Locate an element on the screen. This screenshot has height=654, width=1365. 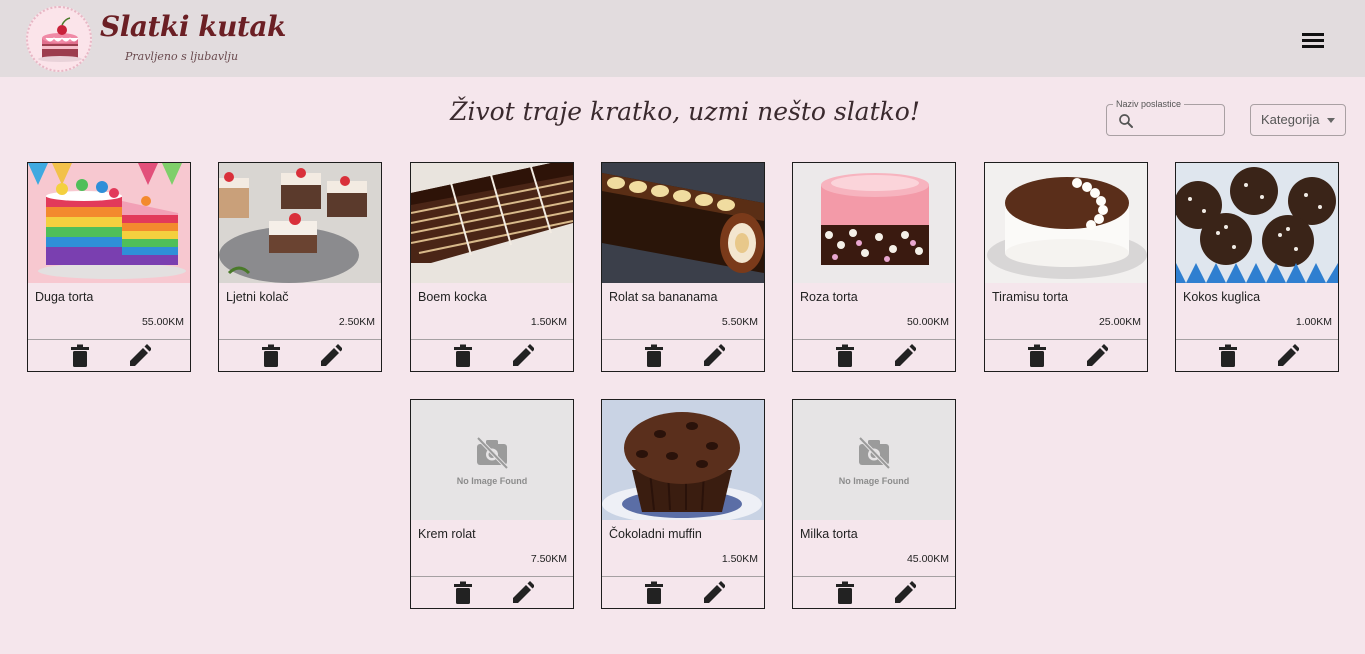
product-card: Kokos kuglica 1.00KM is located at coordinates (1257, 267).